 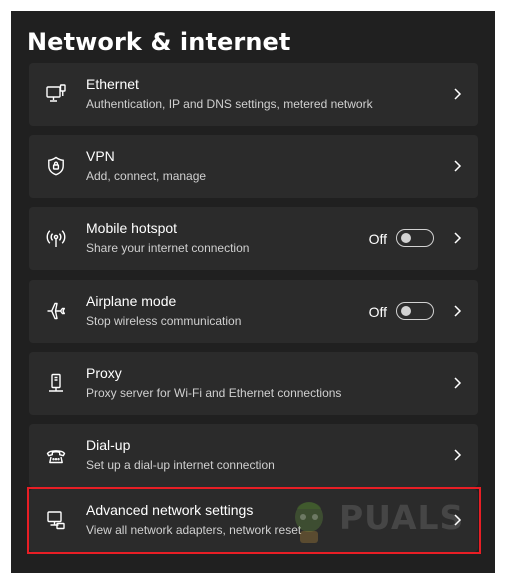 What do you see at coordinates (56, 455) in the screenshot?
I see `dial-up-icon` at bounding box center [56, 455].